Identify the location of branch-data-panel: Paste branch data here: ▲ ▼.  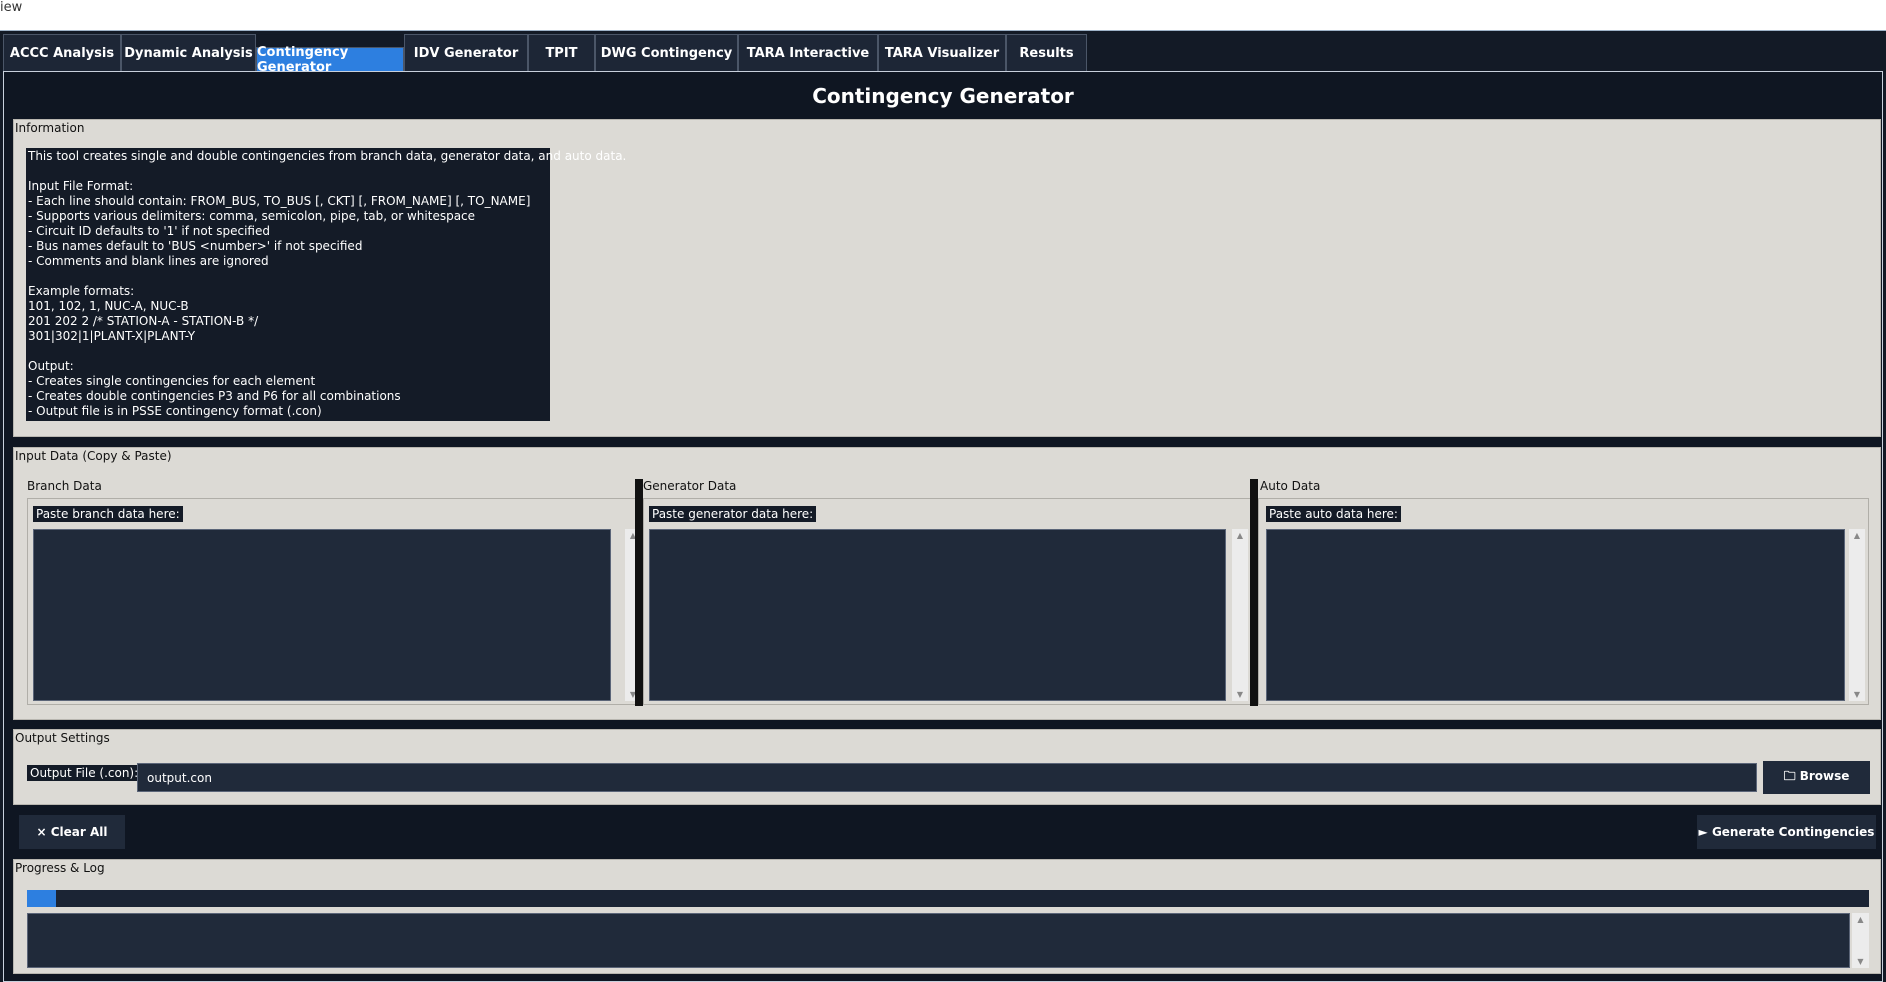
(336, 601).